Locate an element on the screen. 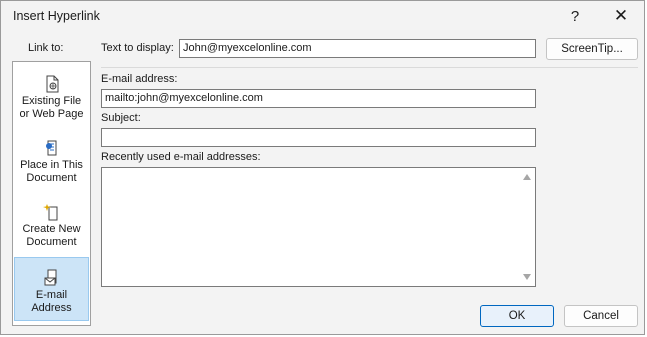 This screenshot has width=647, height=337. scroll-down-arrow-icon is located at coordinates (527, 277).